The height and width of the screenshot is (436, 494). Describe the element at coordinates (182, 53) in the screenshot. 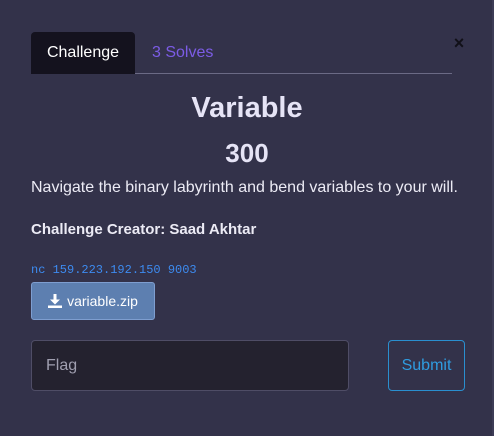

I see `tab-solves: 3 Solves` at that location.